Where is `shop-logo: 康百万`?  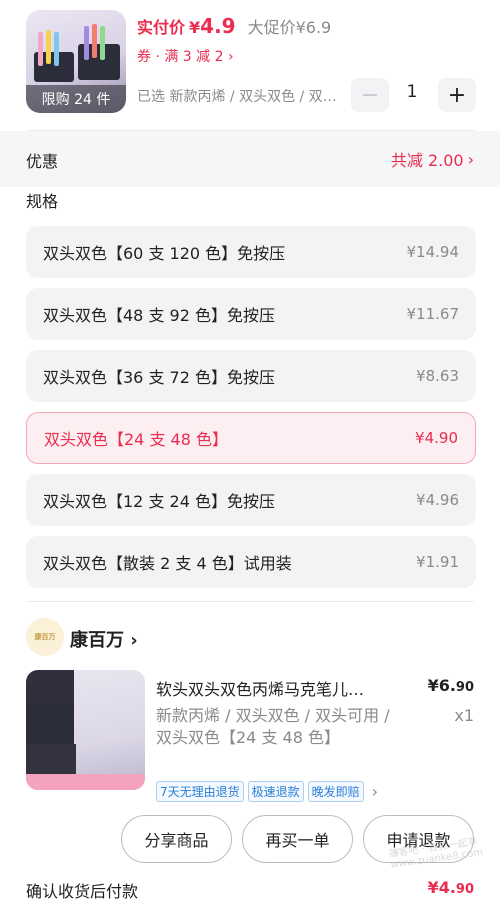
shop-logo: 康百万 is located at coordinates (45, 637).